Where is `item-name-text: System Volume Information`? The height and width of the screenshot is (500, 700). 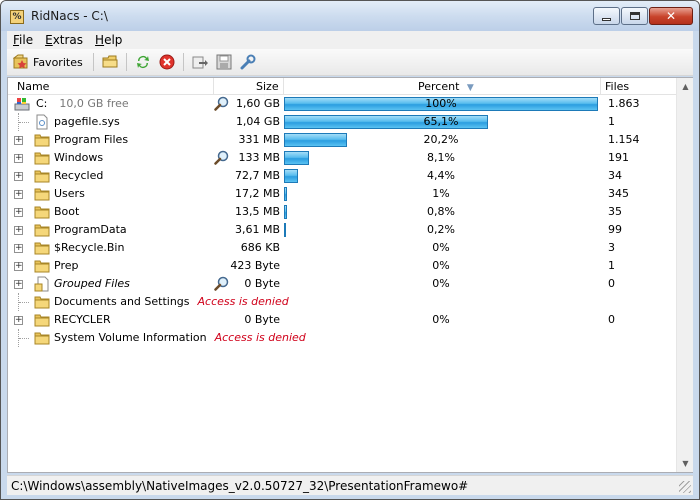 item-name-text: System Volume Information is located at coordinates (130, 337).